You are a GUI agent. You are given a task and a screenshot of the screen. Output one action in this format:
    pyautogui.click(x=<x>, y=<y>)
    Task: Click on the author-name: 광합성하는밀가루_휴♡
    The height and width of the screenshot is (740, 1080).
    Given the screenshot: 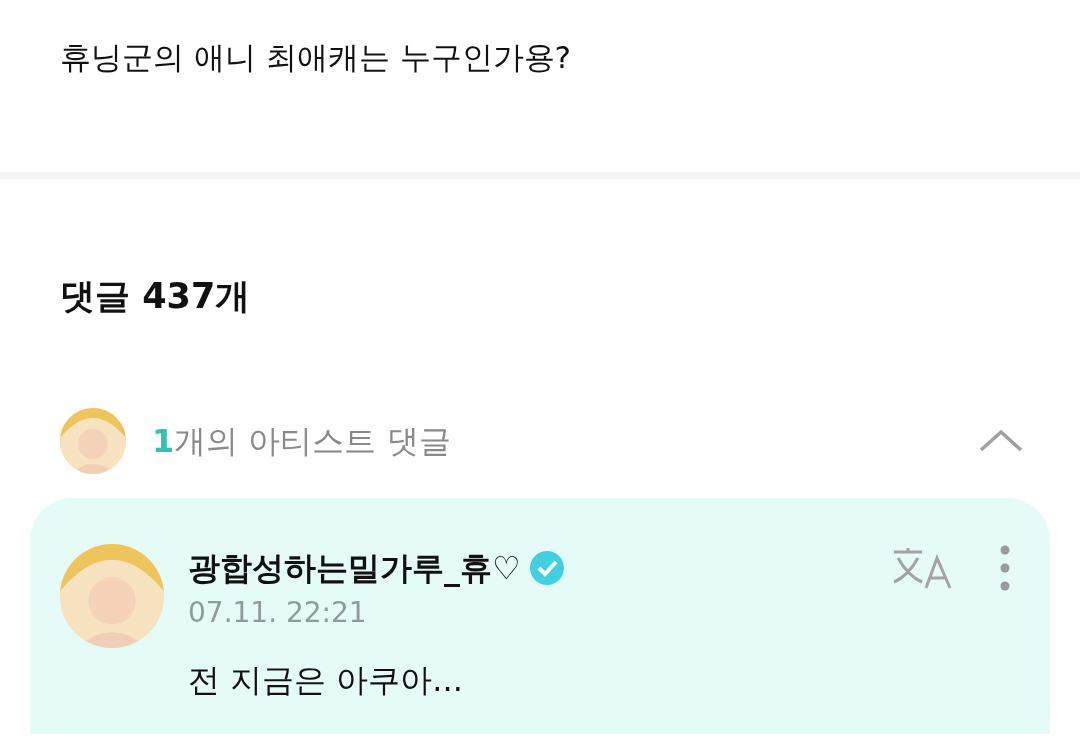 What is the action you would take?
    pyautogui.click(x=354, y=568)
    